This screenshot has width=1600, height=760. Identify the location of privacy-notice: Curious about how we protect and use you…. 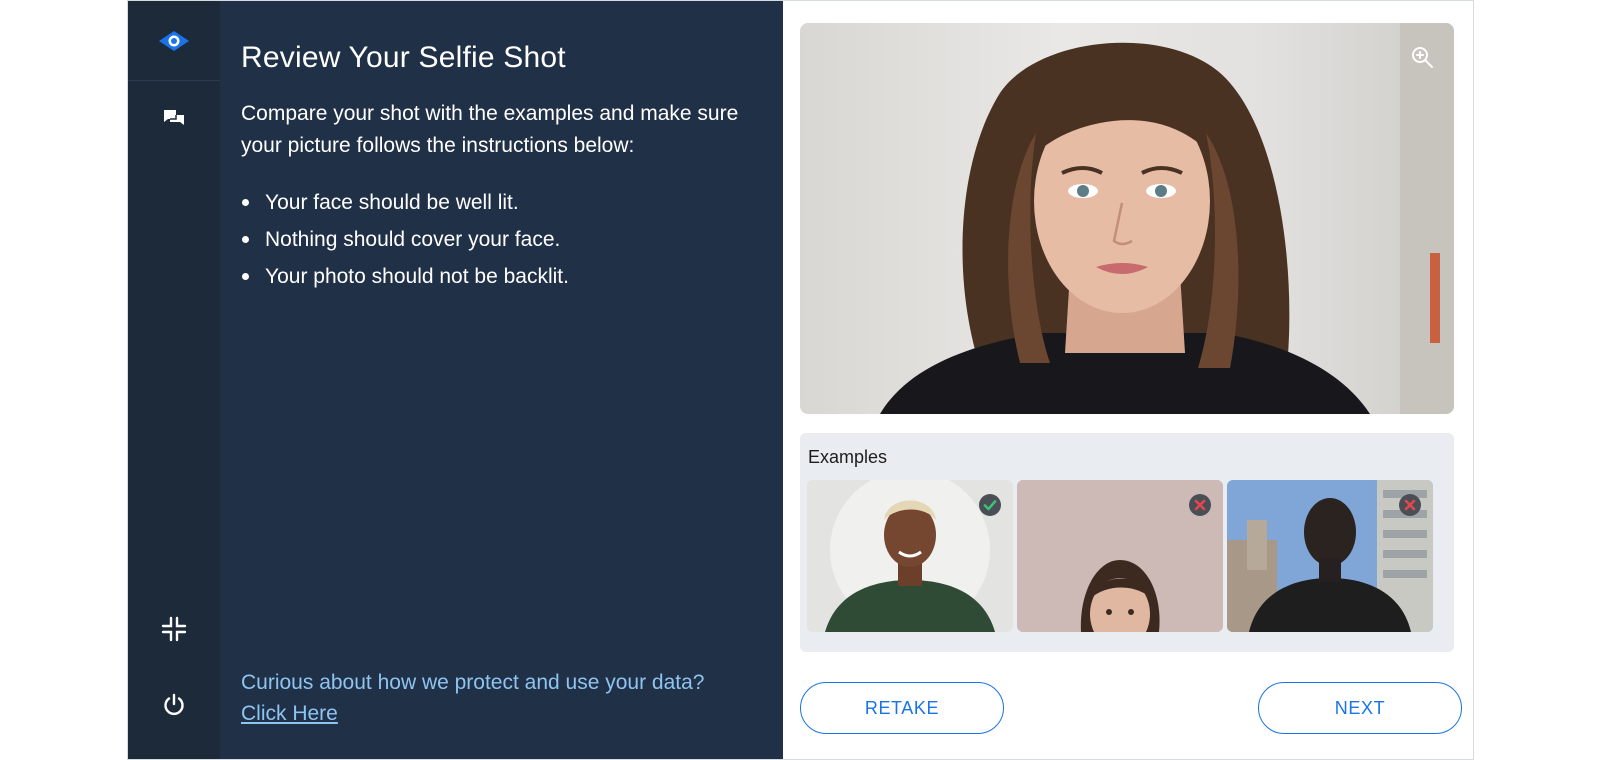
(472, 698).